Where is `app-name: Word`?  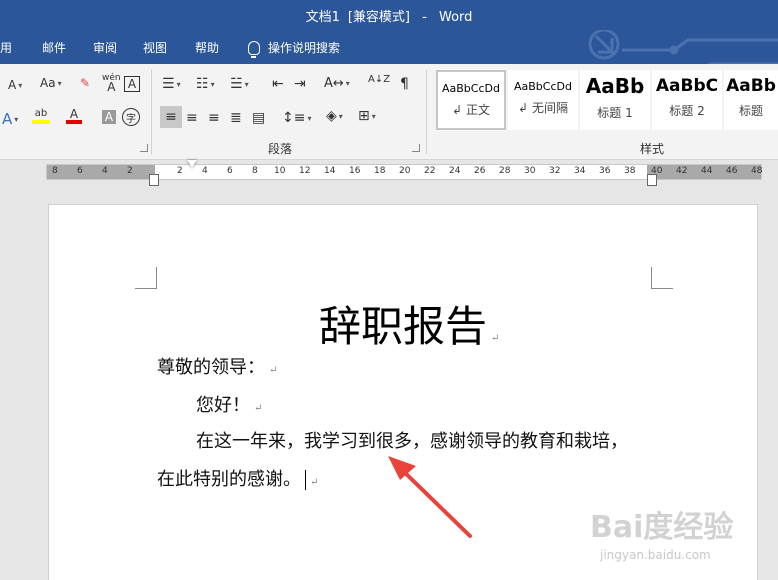 app-name: Word is located at coordinates (456, 17).